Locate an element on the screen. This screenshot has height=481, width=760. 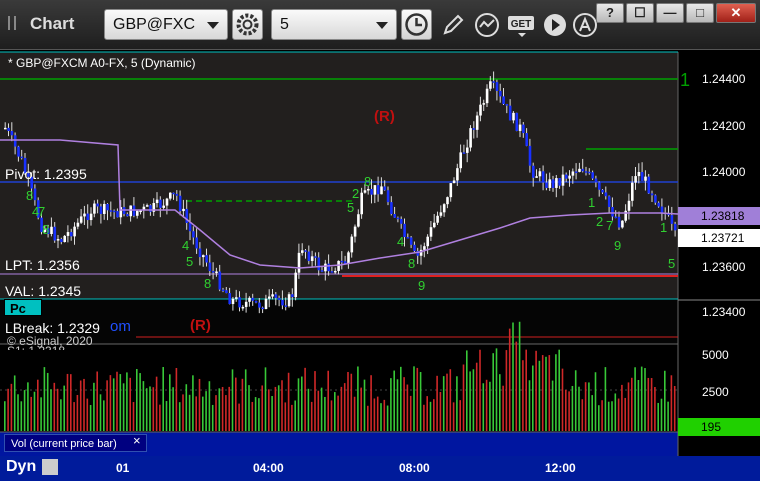
price-tick: 1.24200 is located at coordinates (724, 126).